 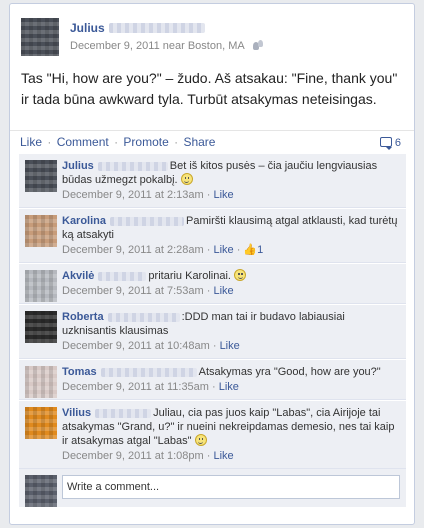 I want to click on comment-meta: December 9, 2011 at 11:35am · Like, so click(x=150, y=387).